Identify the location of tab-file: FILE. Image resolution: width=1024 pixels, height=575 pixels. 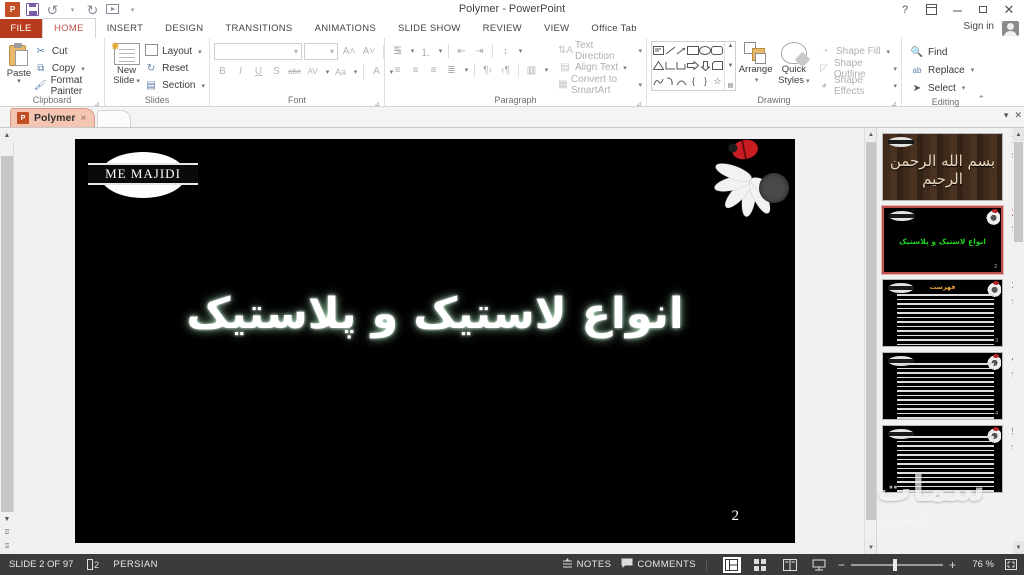
(21, 28).